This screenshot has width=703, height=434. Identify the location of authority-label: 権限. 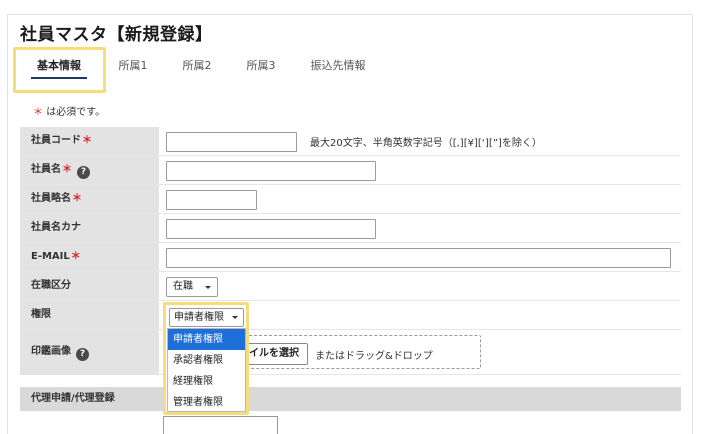
(89, 315).